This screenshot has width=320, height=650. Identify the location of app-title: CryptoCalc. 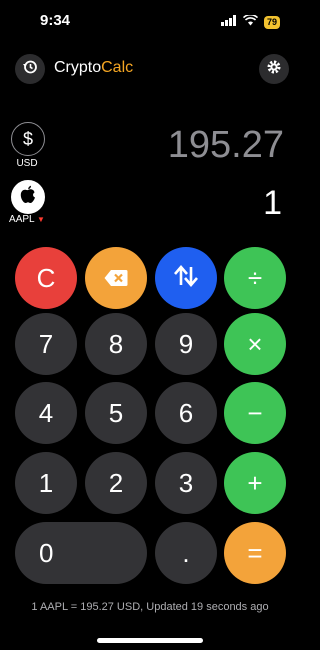
(93, 68).